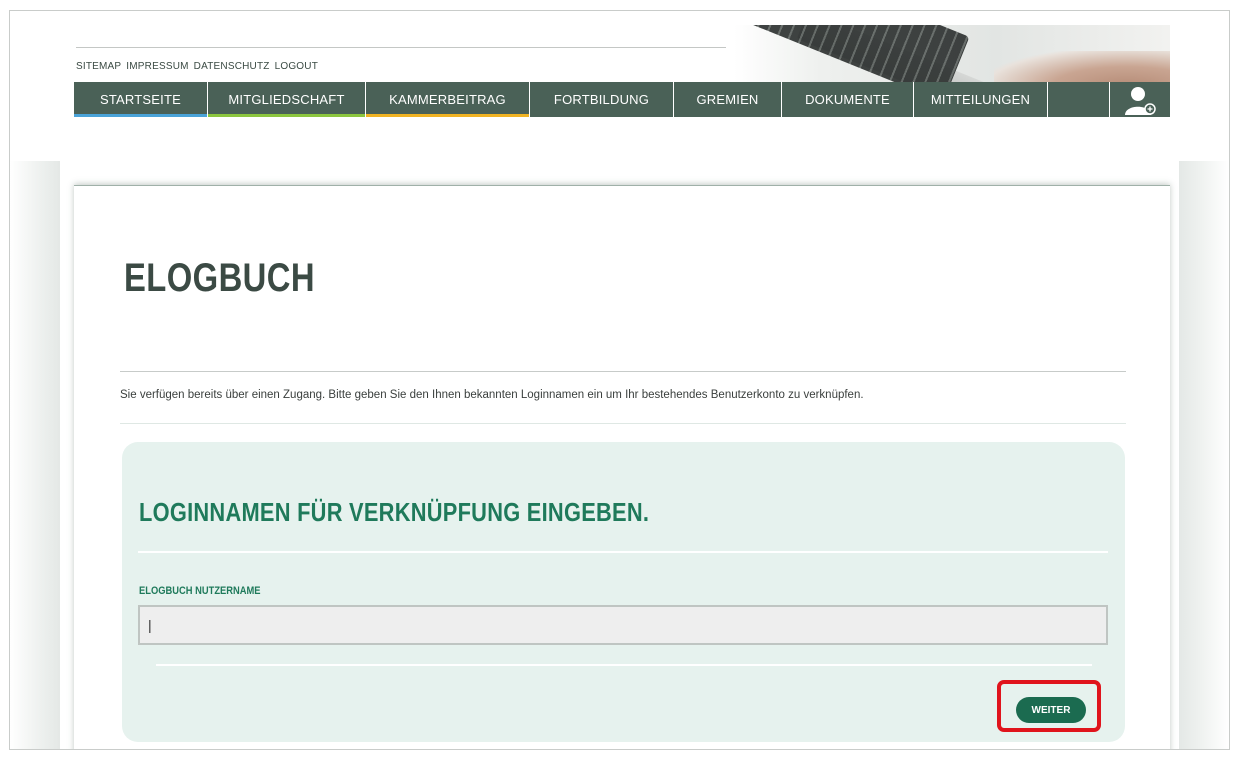  I want to click on nav-startseite: STARTSEITE, so click(141, 99).